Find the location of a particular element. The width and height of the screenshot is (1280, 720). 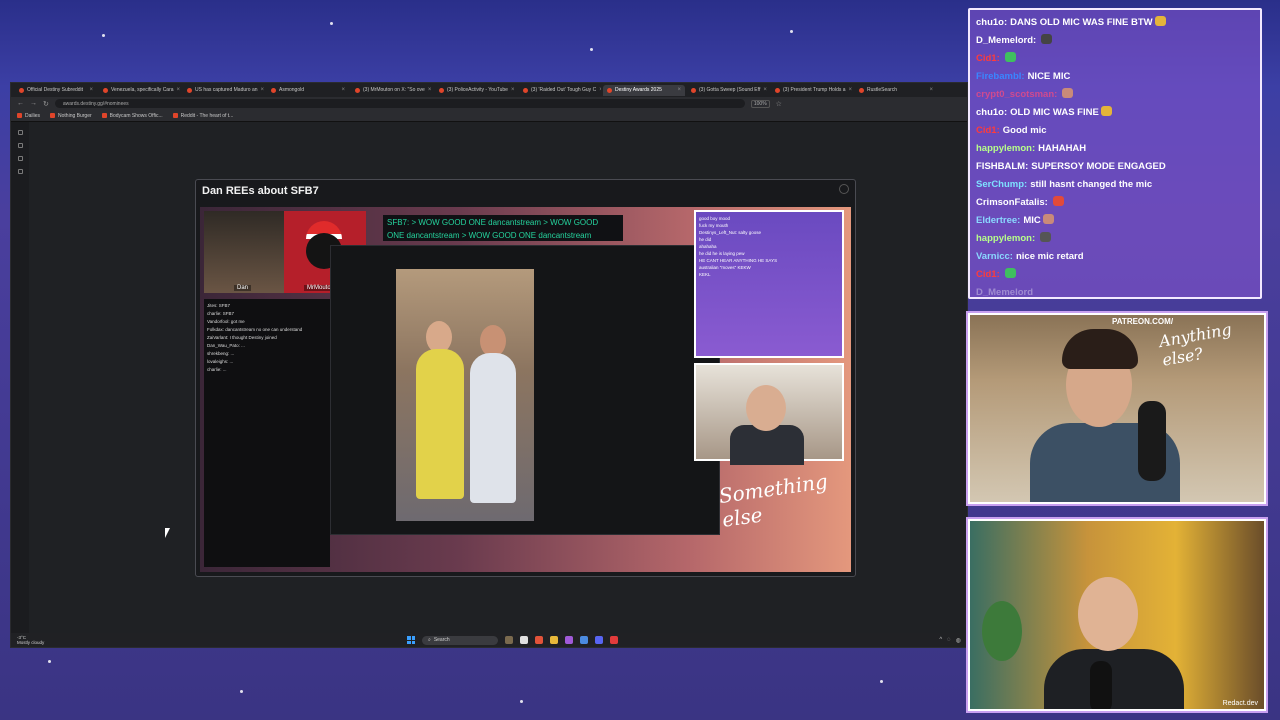

browser-tab: Venezuela, specifically Cara × is located at coordinates (140, 90).